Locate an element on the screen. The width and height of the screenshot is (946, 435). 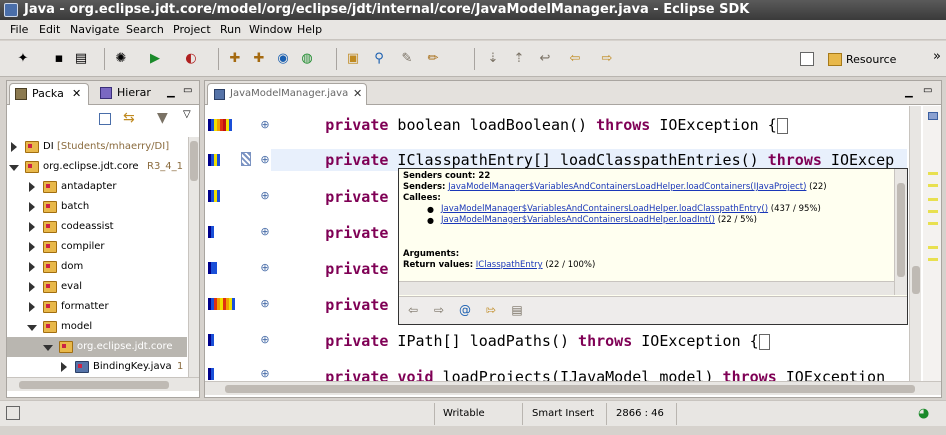
tab-package-explorer: Packa ✕ is located at coordinates (49, 94).